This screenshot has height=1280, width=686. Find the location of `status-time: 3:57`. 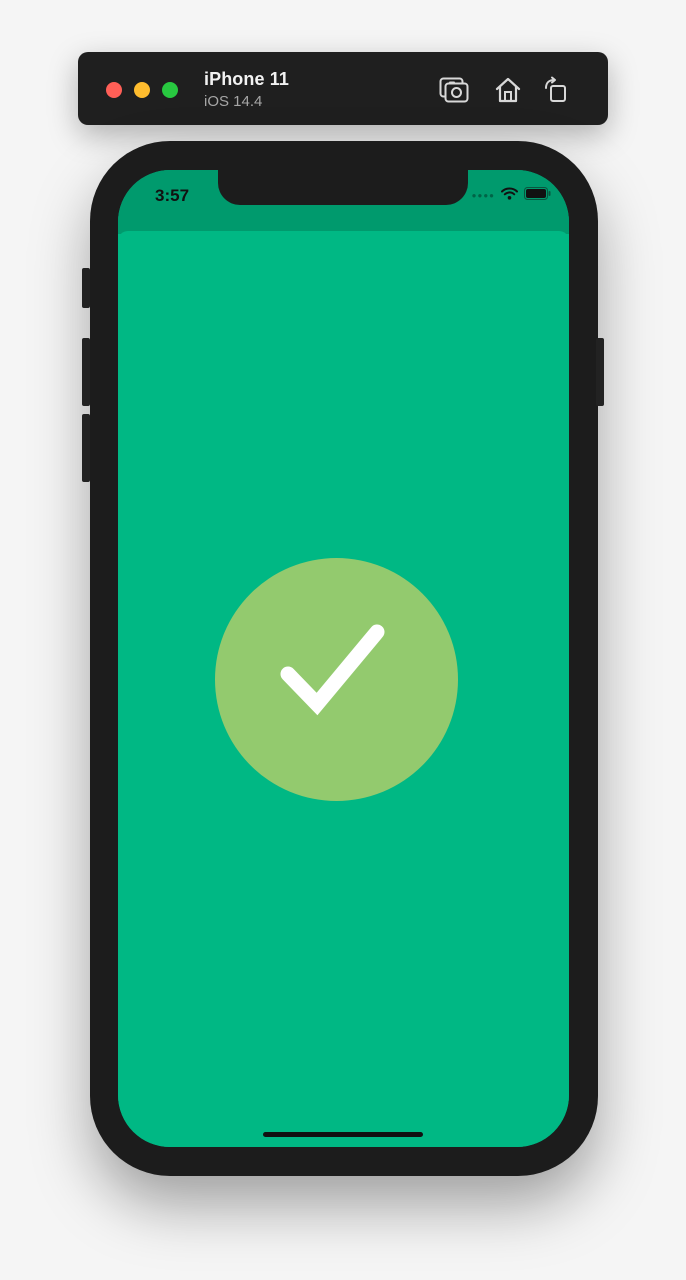

status-time: 3:57 is located at coordinates (172, 195).